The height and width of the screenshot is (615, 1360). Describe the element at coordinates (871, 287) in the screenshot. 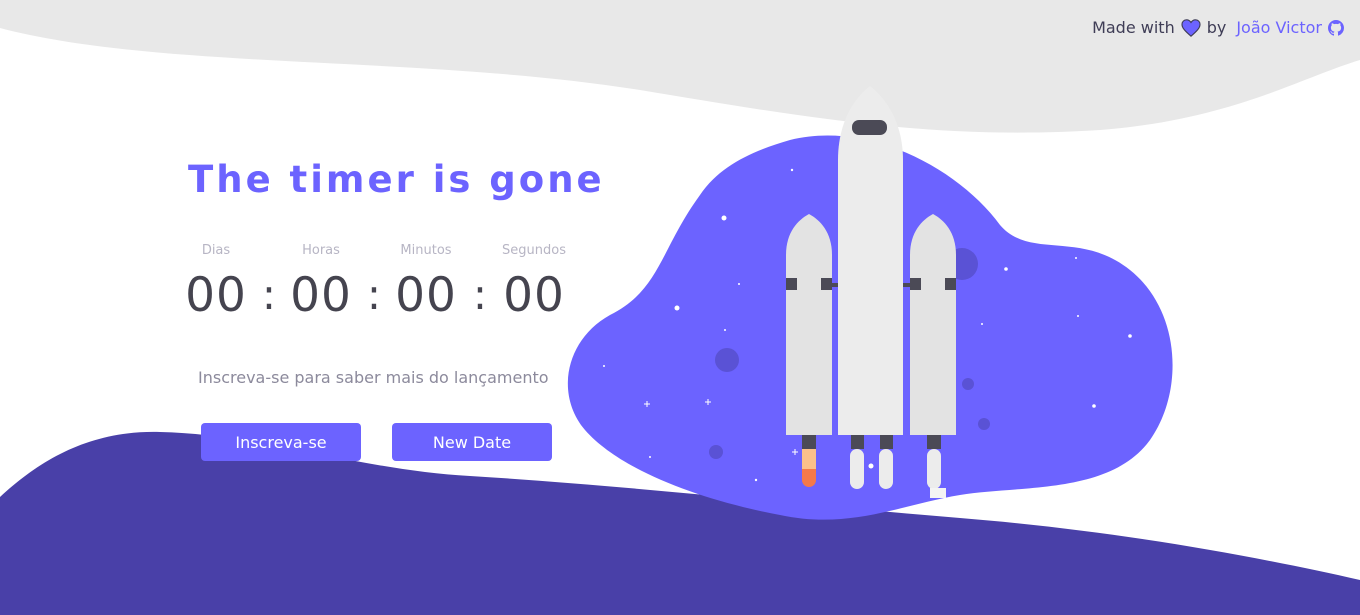

I see `rocket-body` at that location.